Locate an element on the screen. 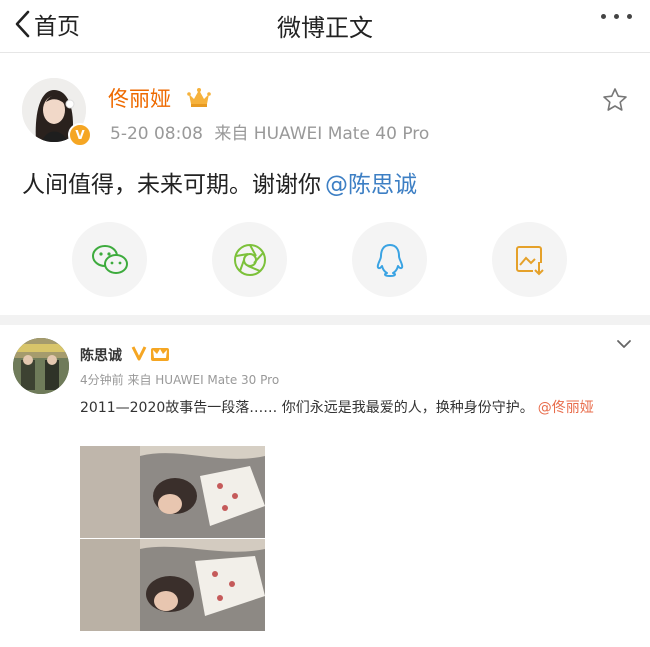 This screenshot has width=650, height=647. chevron-down-icon is located at coordinates (624, 344).